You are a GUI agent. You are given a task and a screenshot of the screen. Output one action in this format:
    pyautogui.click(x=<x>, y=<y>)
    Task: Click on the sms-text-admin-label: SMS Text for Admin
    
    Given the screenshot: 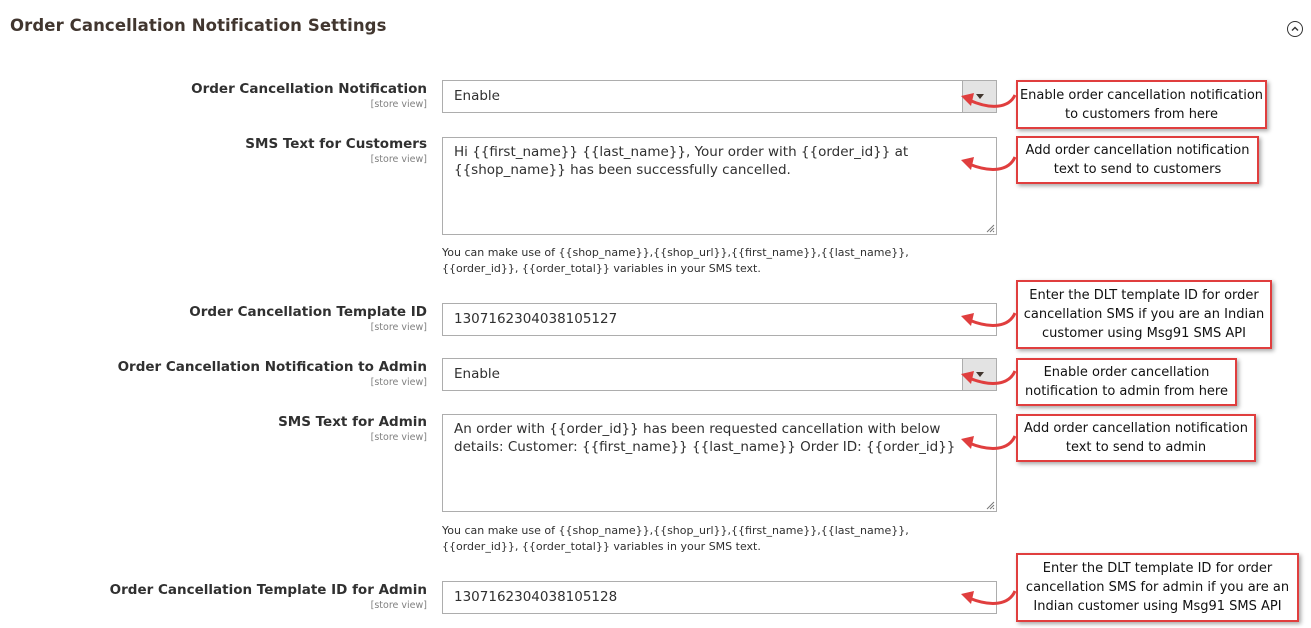 What is the action you would take?
    pyautogui.click(x=352, y=422)
    